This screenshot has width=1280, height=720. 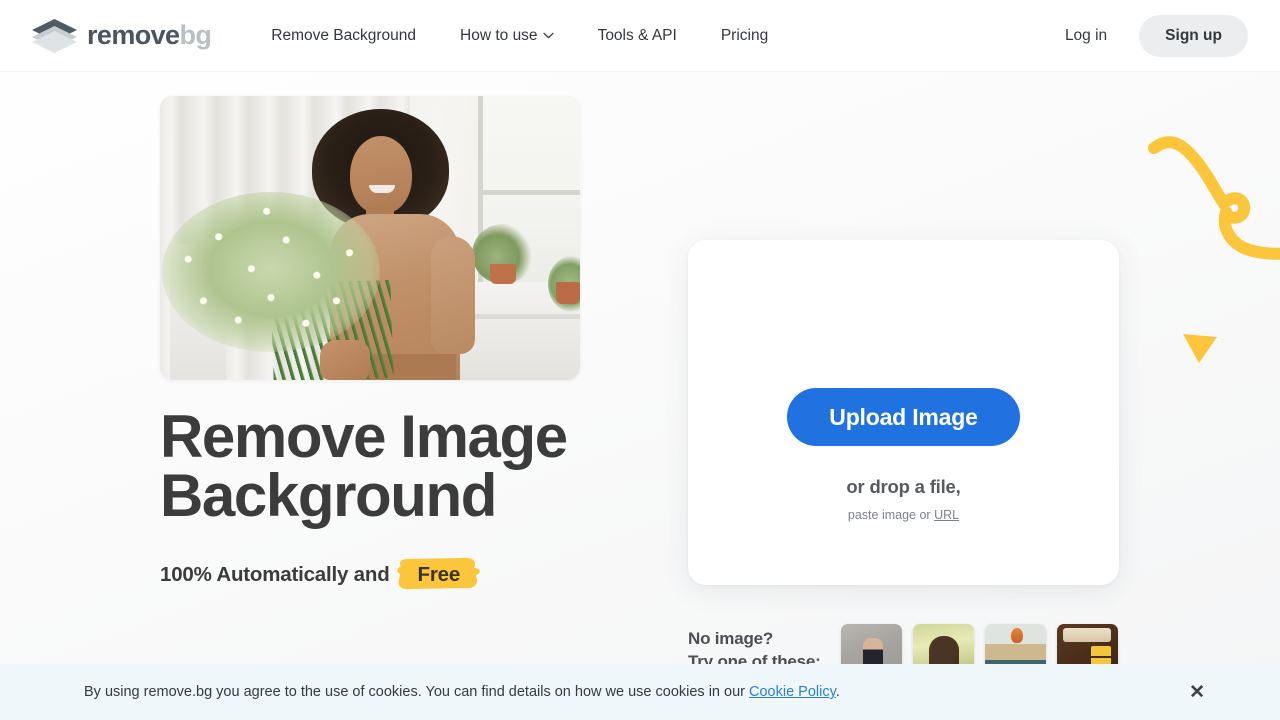 I want to click on nav-label: Remove Background, so click(x=344, y=35).